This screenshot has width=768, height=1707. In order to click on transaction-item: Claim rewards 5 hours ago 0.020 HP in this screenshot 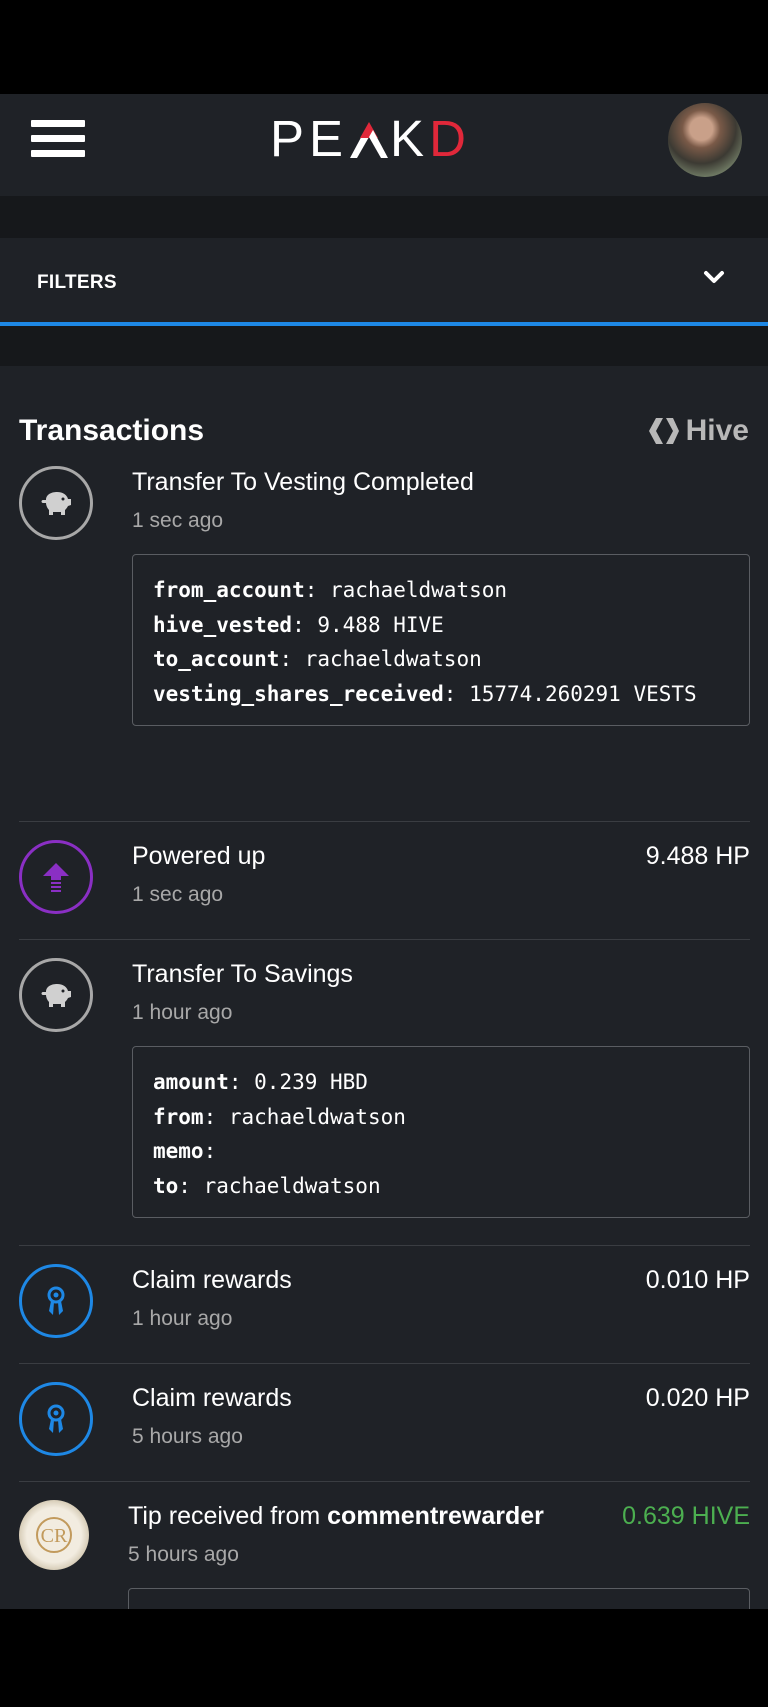, I will do `click(384, 1423)`.